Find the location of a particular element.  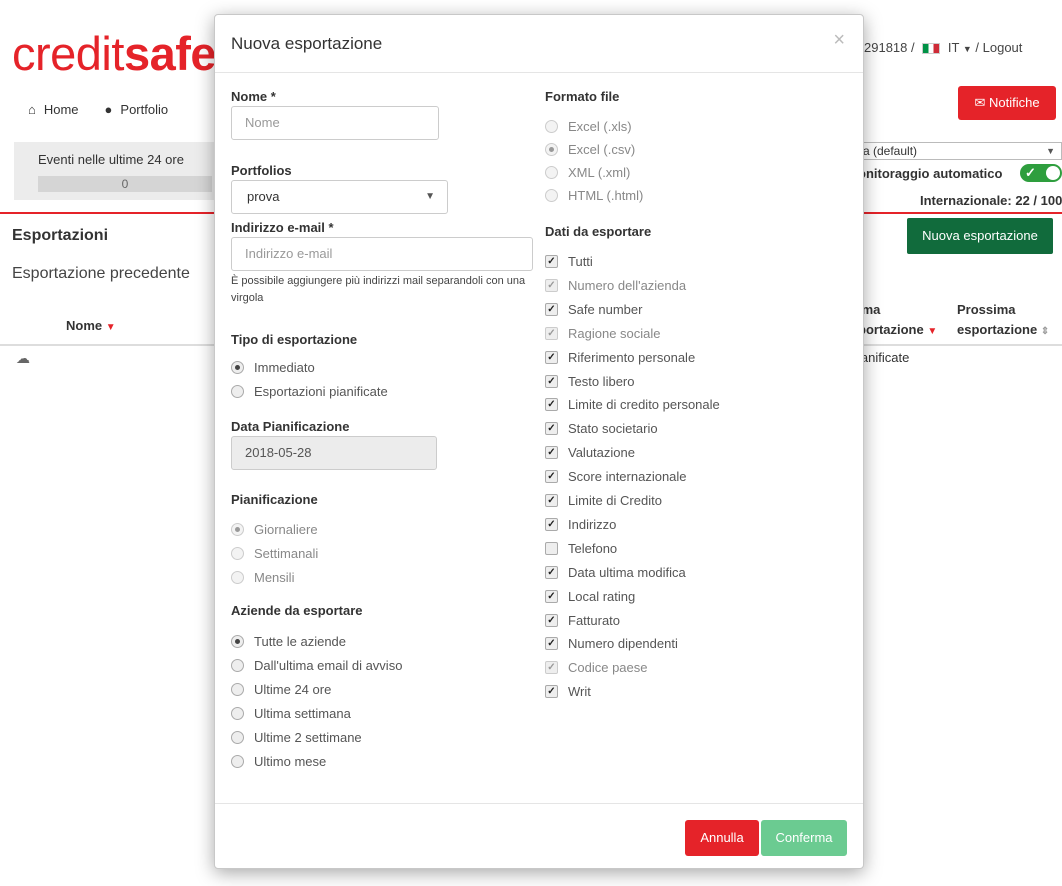

radio-settimanali: Settimanali is located at coordinates (274, 553).